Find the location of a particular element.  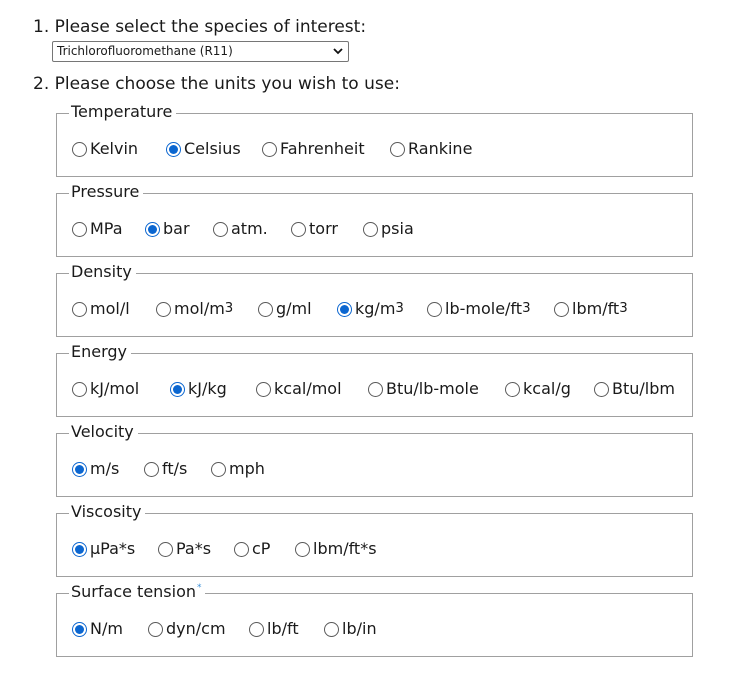

chevron-down-icon is located at coordinates (338, 51).